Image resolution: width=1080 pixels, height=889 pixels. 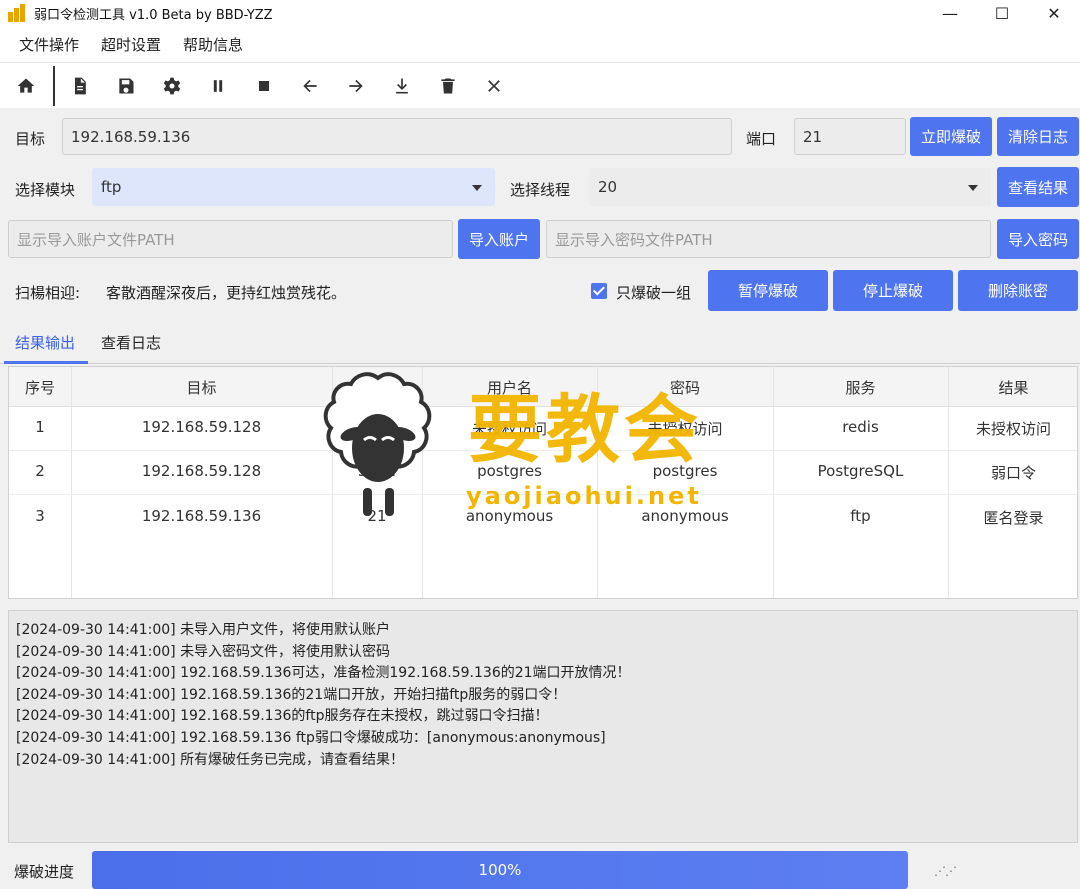 I want to click on arrow-left-icon, so click(x=310, y=86).